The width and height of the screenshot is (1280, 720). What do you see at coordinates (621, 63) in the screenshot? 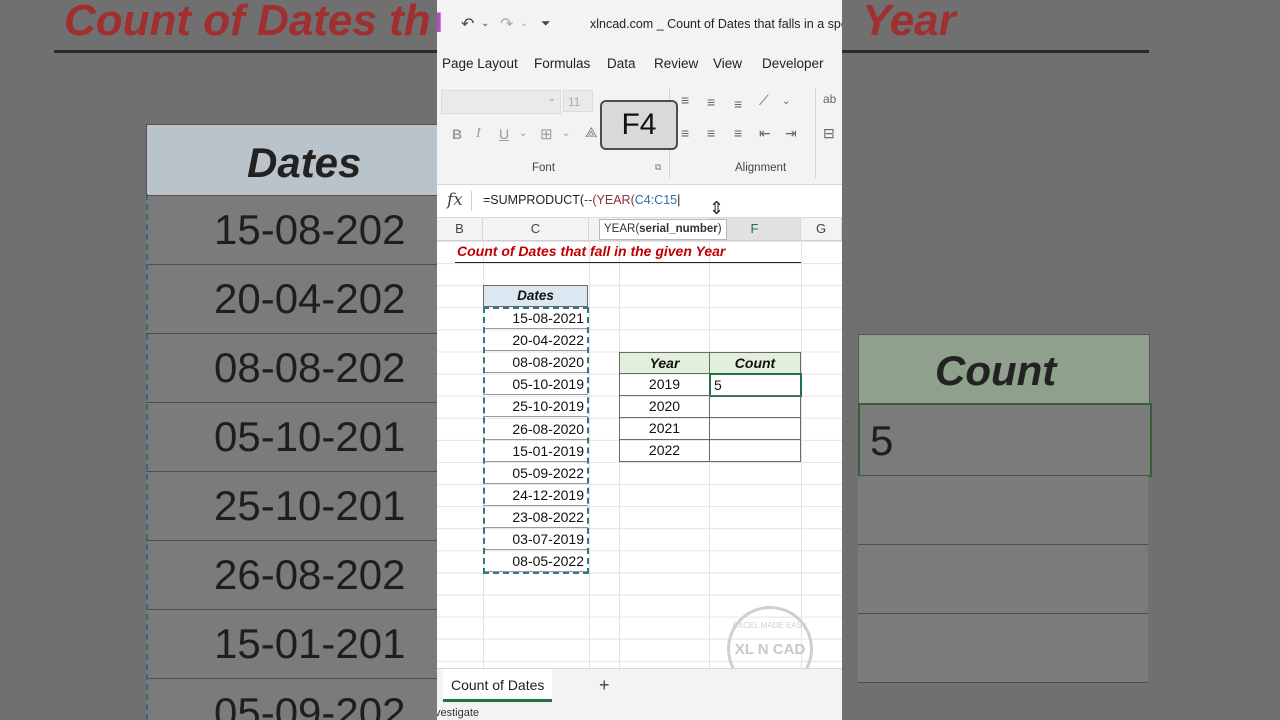
I see `tab-data: Data` at bounding box center [621, 63].